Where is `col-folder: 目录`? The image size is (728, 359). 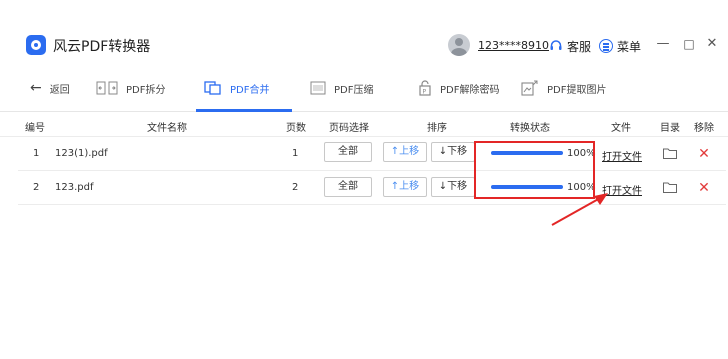 col-folder: 目录 is located at coordinates (670, 128).